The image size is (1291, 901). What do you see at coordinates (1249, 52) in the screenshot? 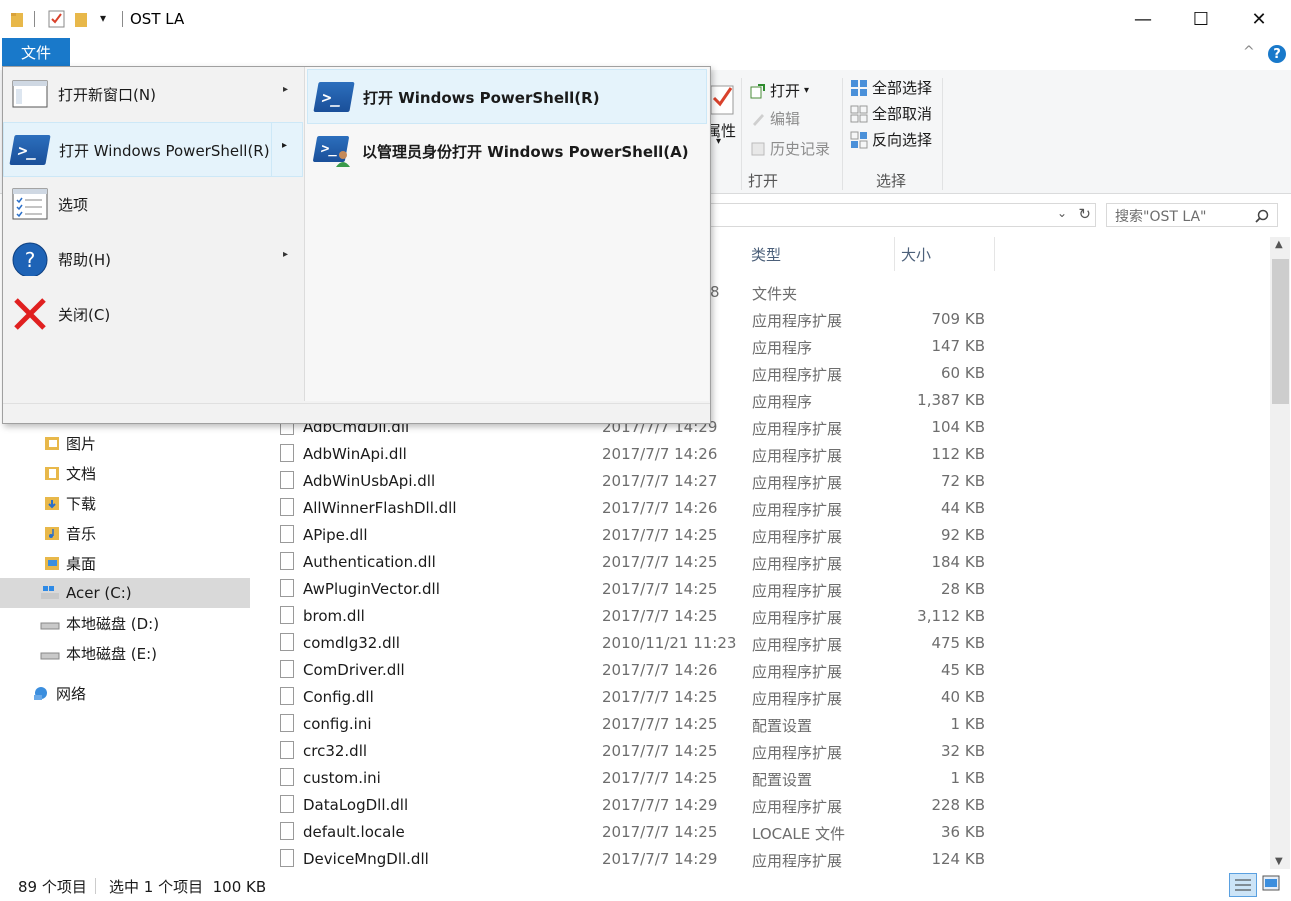
I see `collapse-ribbon-icon: ^` at bounding box center [1249, 52].